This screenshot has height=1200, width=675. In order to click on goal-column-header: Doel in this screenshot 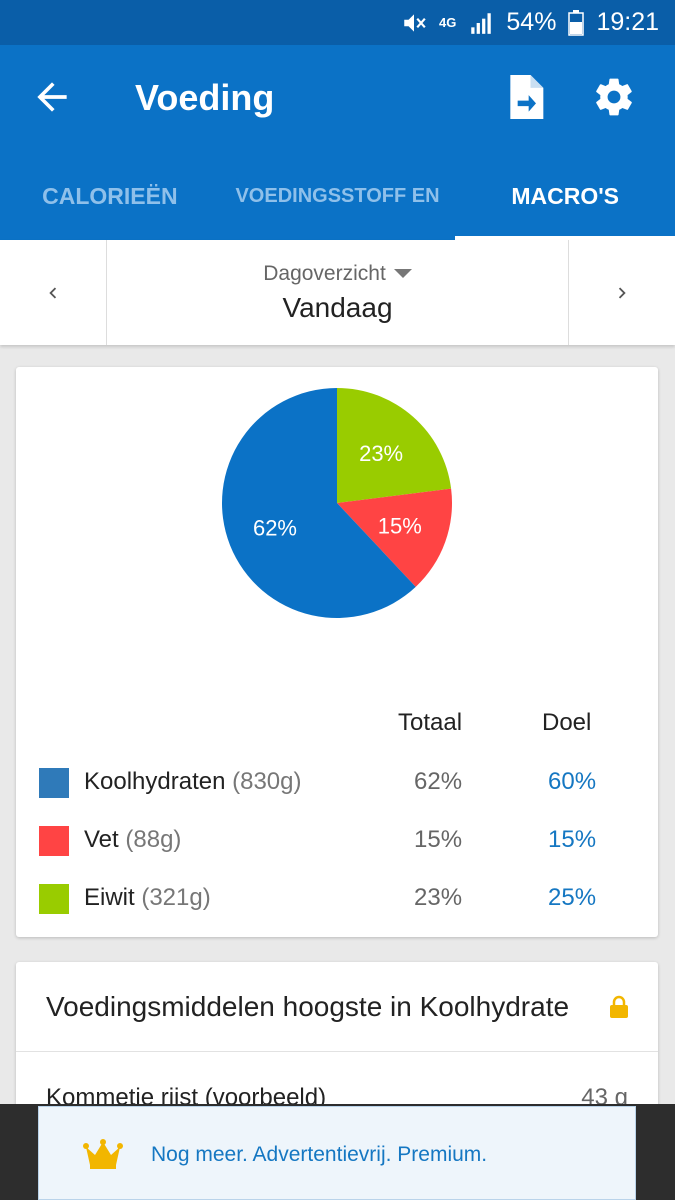, I will do `click(567, 722)`.